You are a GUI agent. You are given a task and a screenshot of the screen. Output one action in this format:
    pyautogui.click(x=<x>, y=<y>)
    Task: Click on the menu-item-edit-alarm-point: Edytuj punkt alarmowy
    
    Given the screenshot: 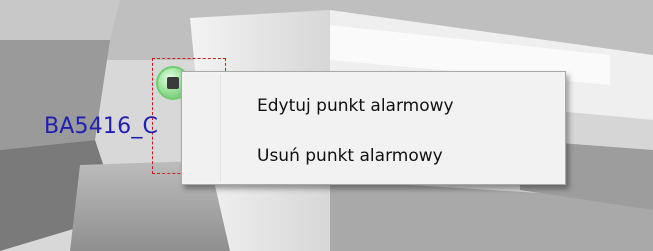 What is the action you would take?
    pyautogui.click(x=392, y=106)
    